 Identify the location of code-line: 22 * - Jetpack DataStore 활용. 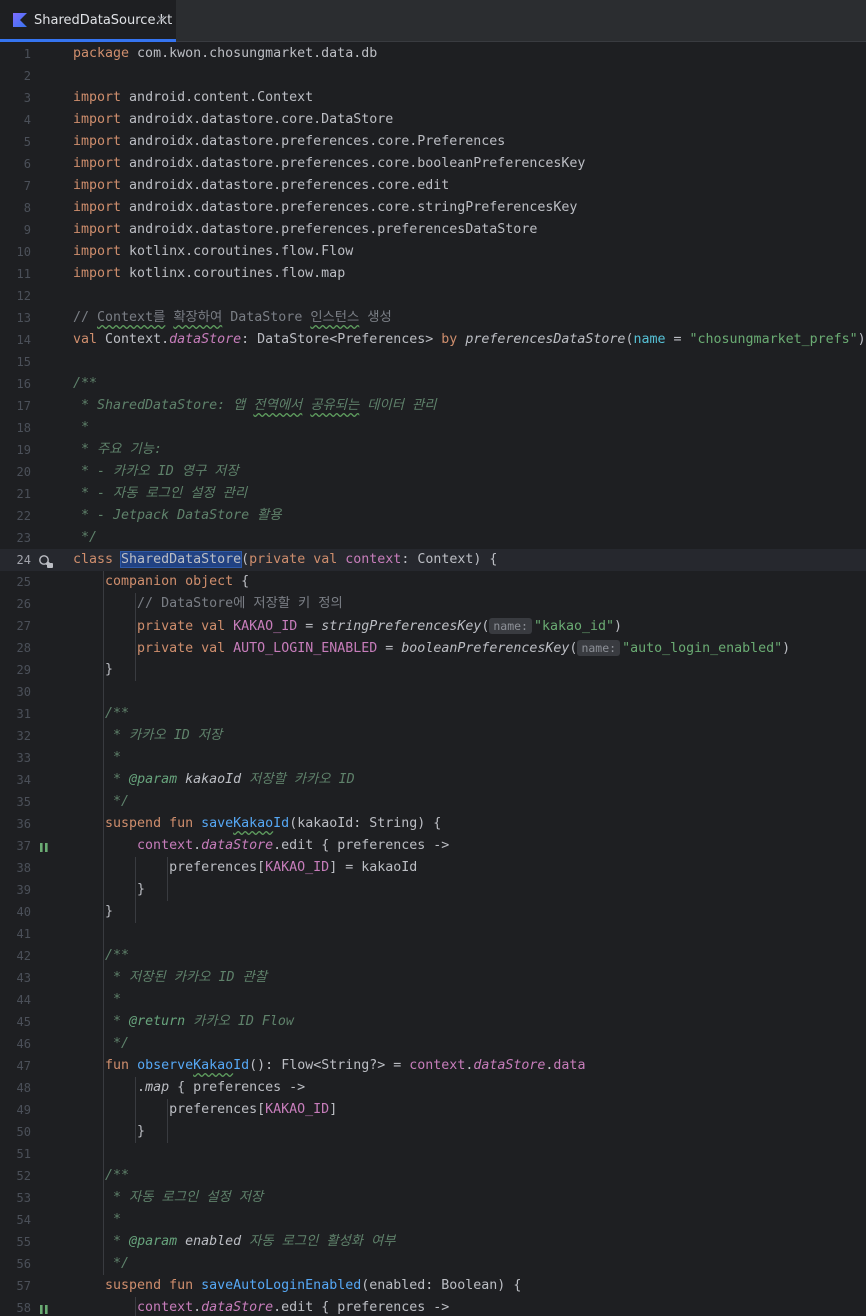
(433, 516).